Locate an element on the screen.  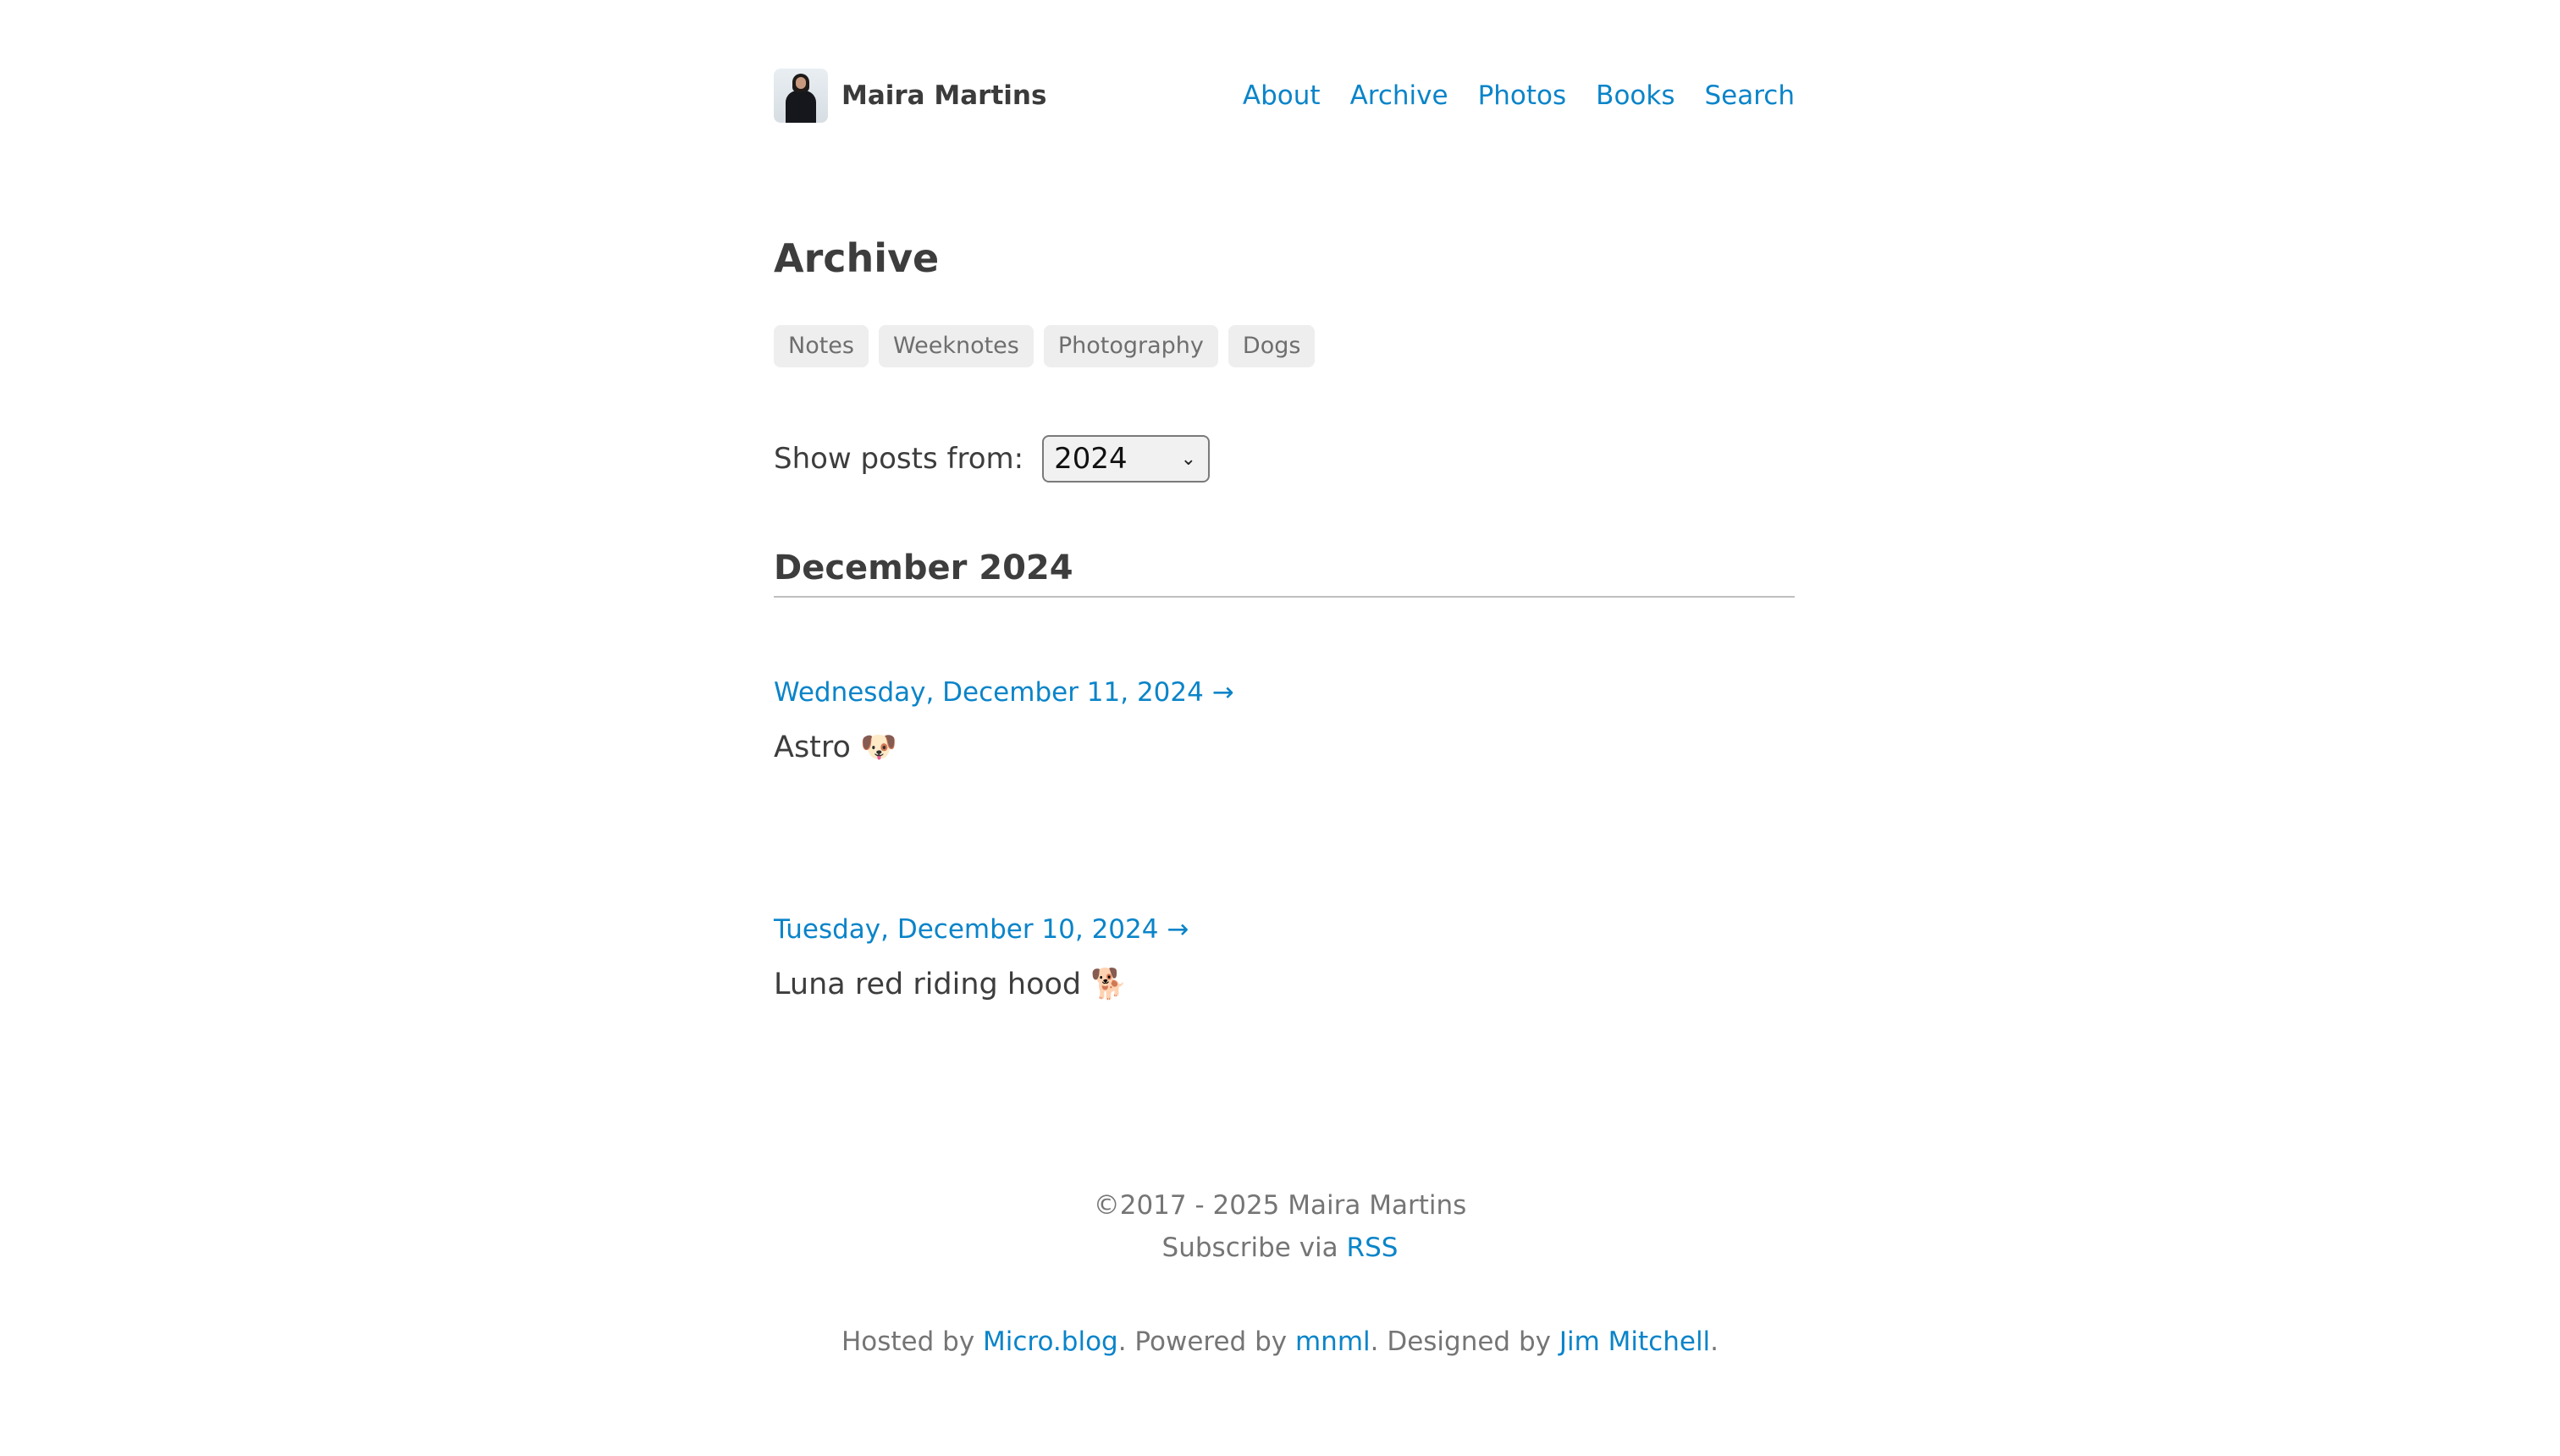
credits-end: . is located at coordinates (1714, 1341).